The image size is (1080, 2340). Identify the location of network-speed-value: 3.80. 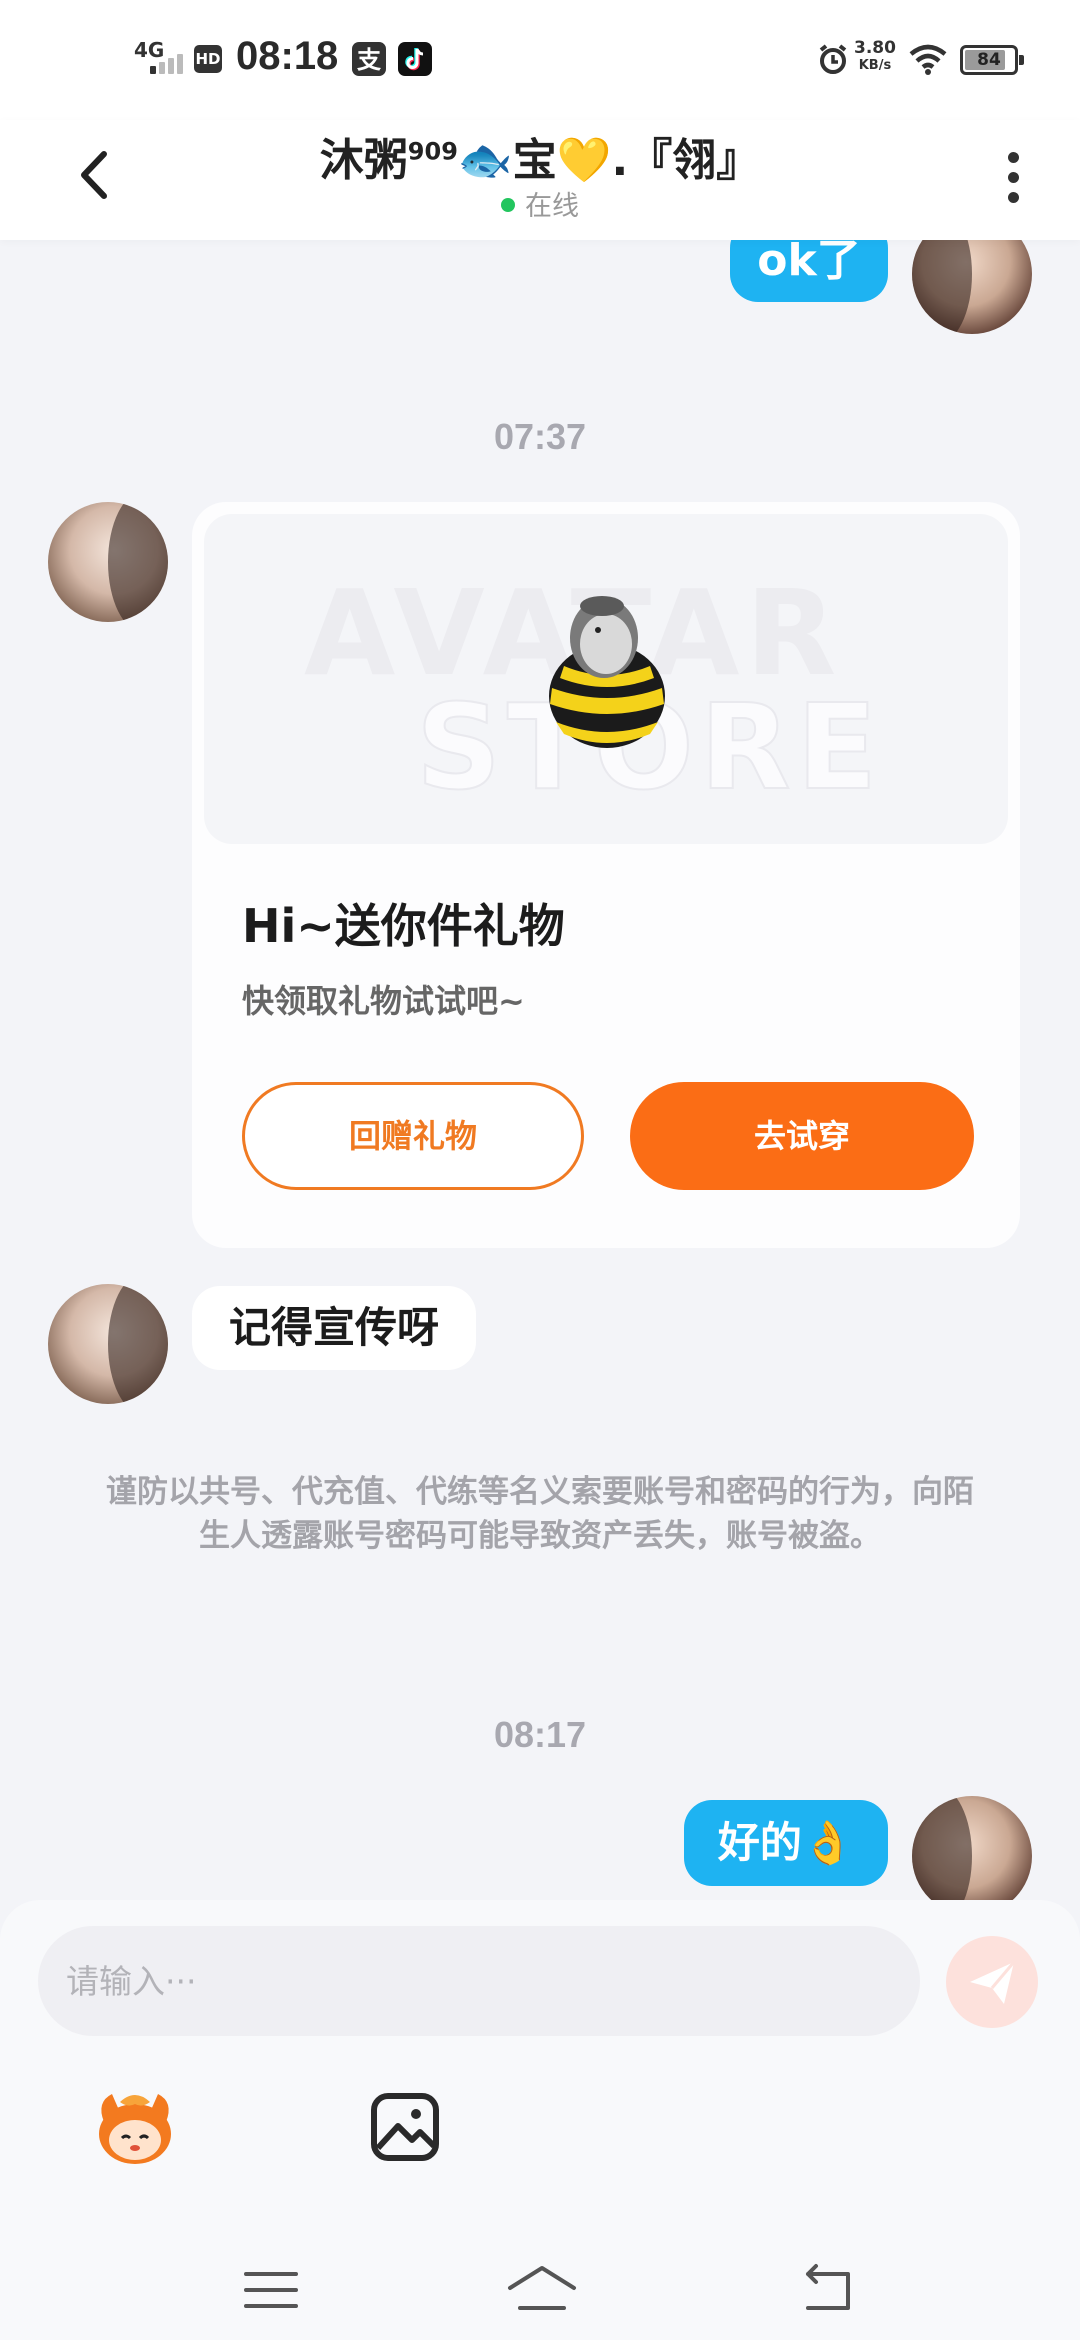
(875, 48).